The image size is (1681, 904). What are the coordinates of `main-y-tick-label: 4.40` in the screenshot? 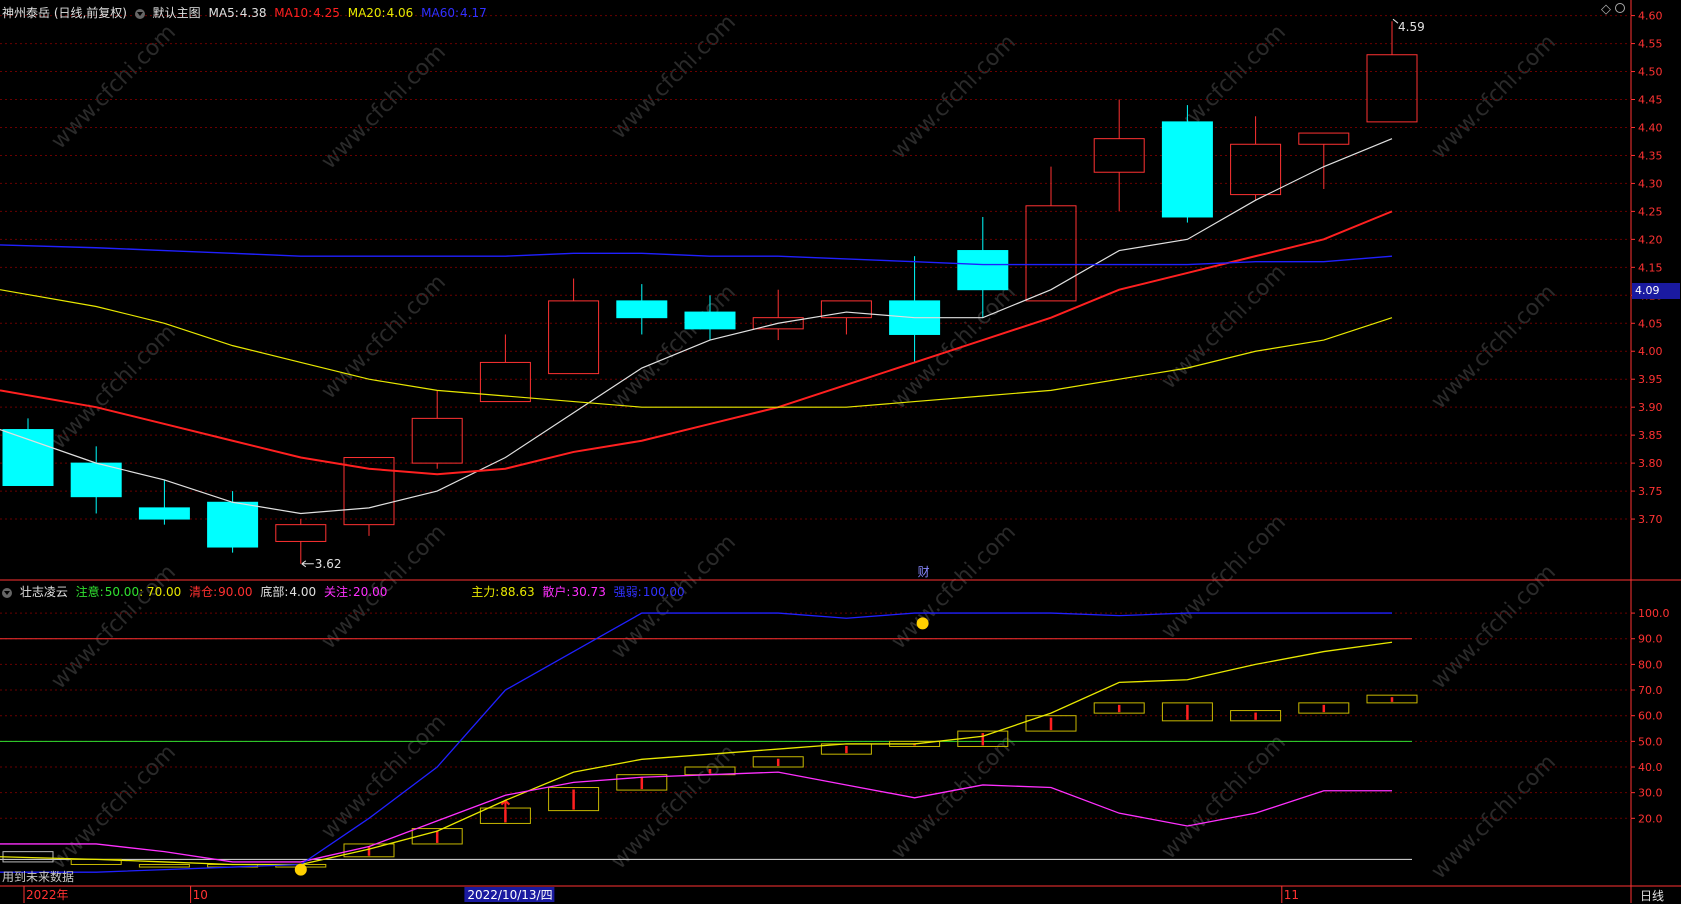 It's located at (1650, 127).